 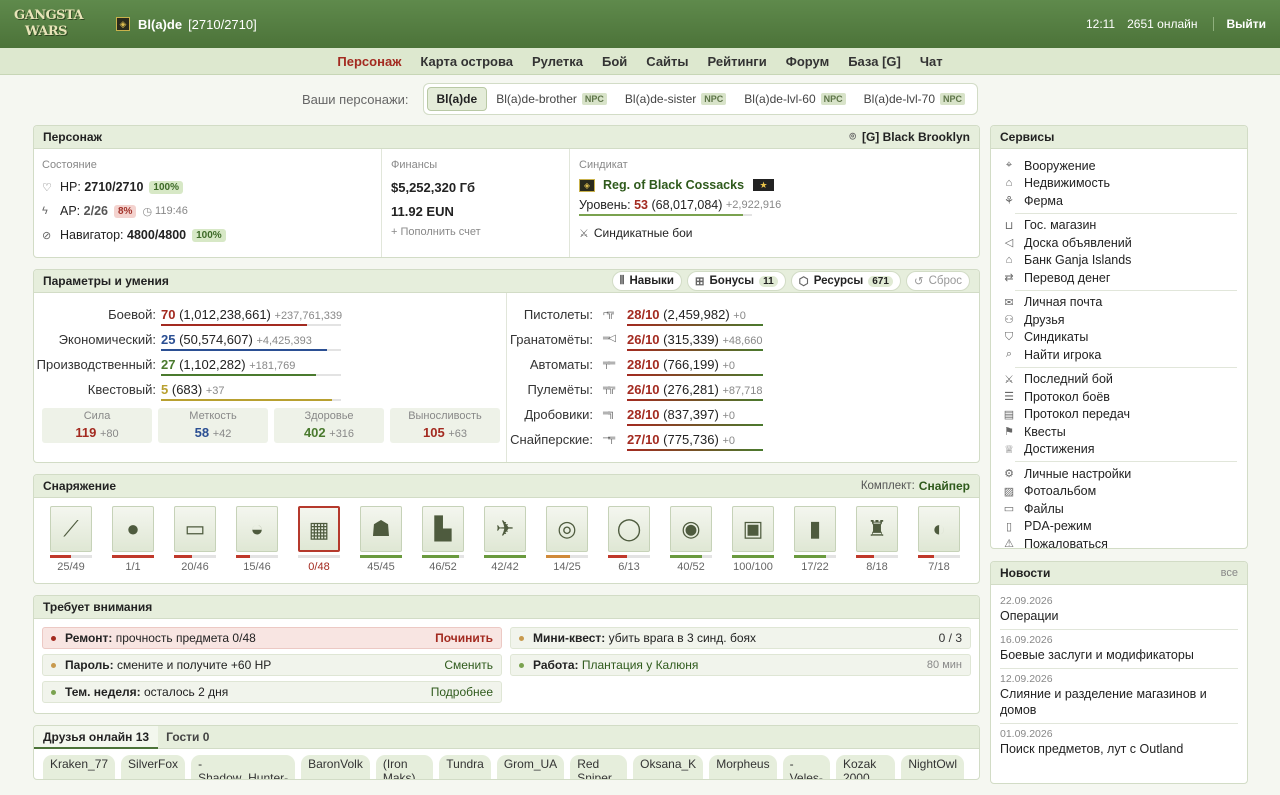 I want to click on finance-label: Финансы, so click(x=414, y=165).